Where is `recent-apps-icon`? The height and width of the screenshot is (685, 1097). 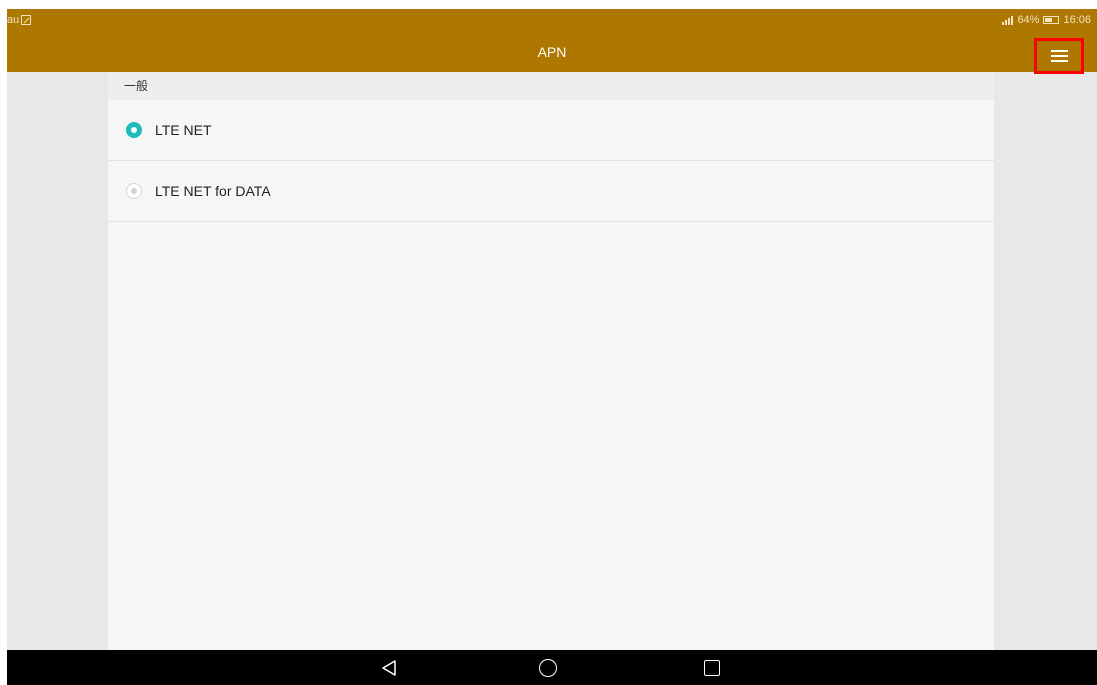
recent-apps-icon is located at coordinates (712, 668).